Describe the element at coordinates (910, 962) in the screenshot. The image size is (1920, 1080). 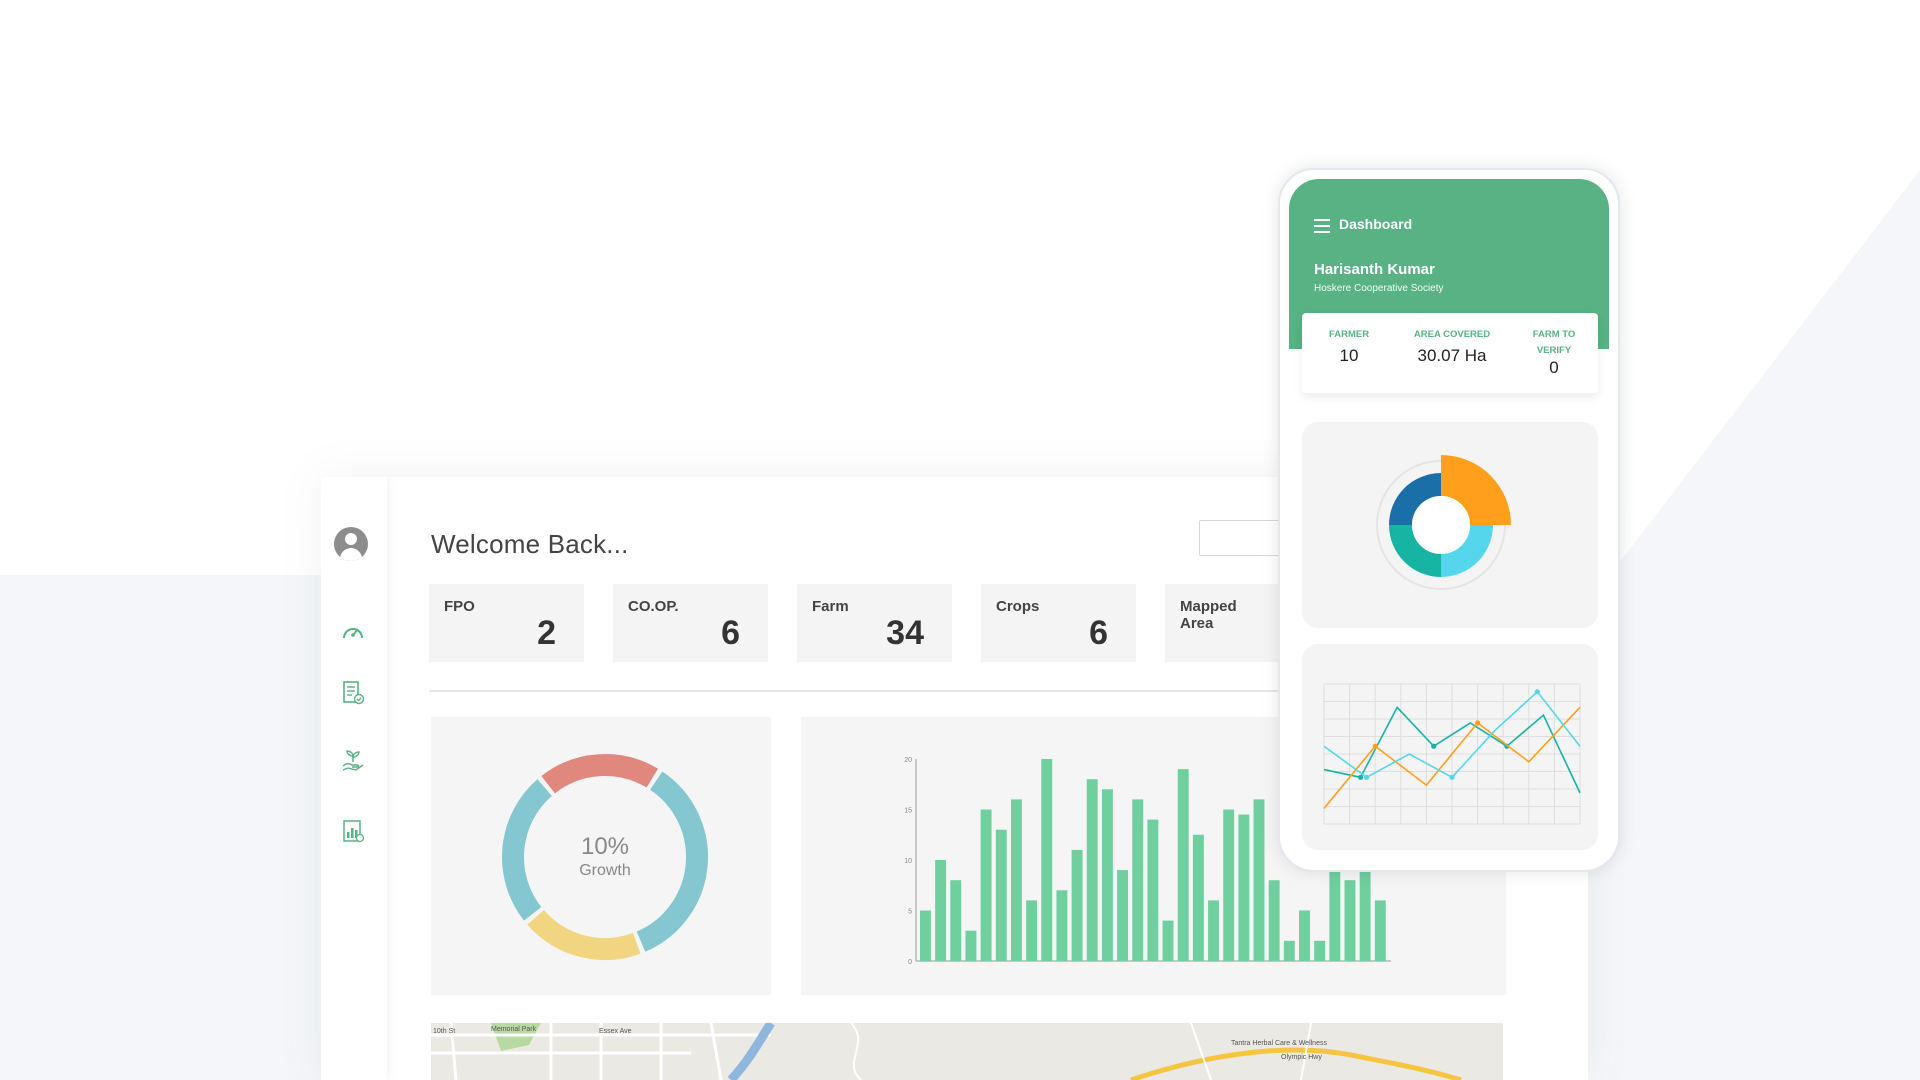
I see `y-tick-label: 0` at that location.